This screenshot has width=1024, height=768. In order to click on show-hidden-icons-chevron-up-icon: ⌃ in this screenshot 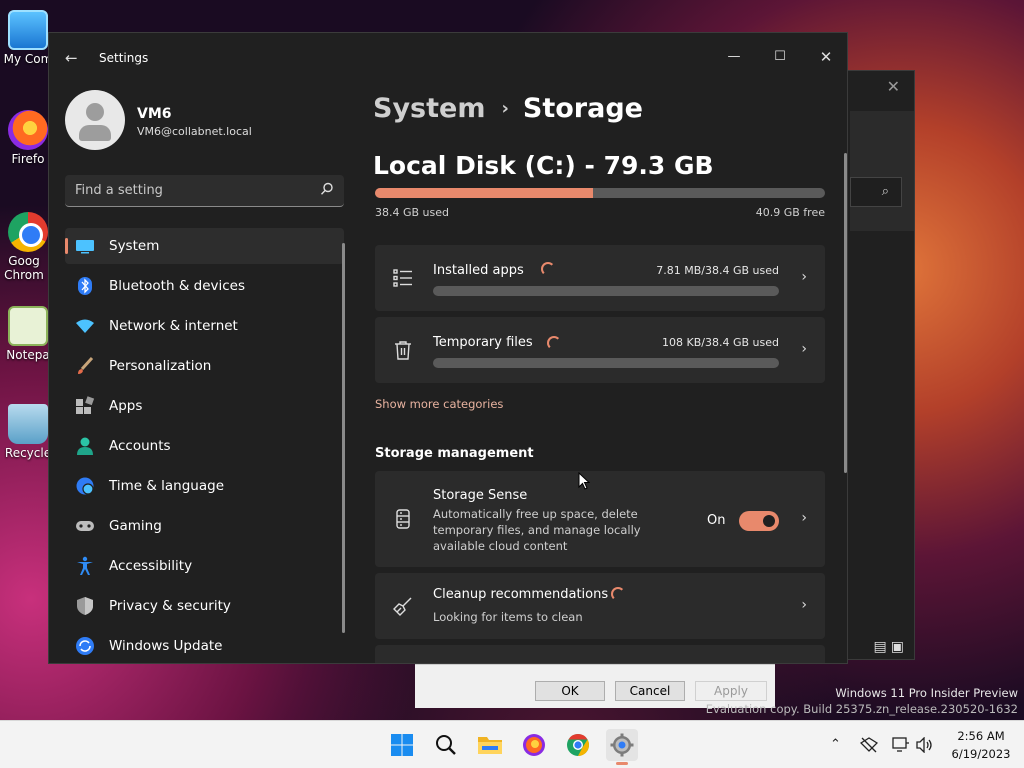, I will do `click(835, 744)`.